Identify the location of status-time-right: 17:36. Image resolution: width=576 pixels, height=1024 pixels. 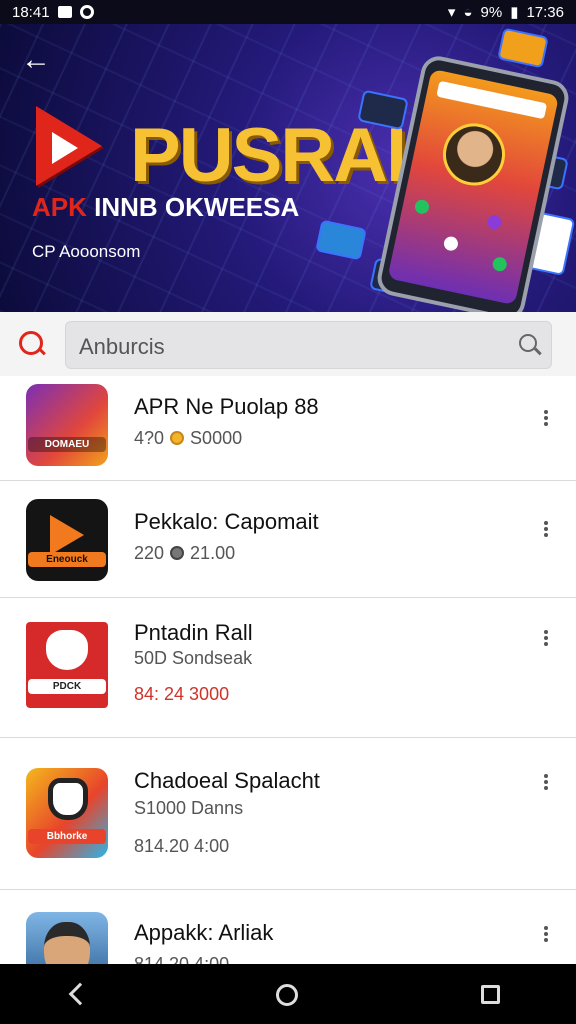
(545, 12).